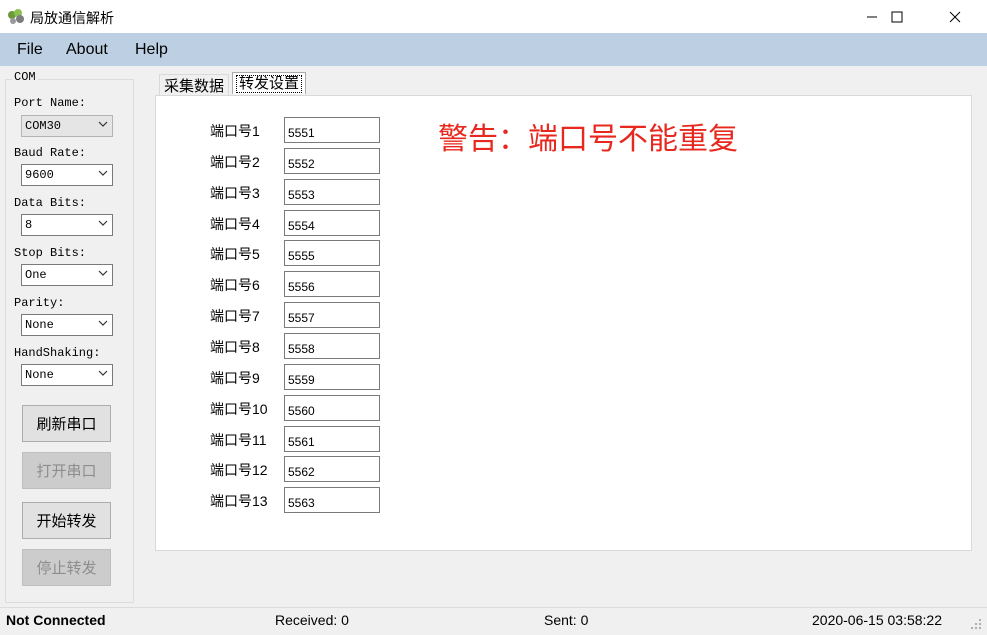  What do you see at coordinates (39, 325) in the screenshot?
I see `parity-value: None` at bounding box center [39, 325].